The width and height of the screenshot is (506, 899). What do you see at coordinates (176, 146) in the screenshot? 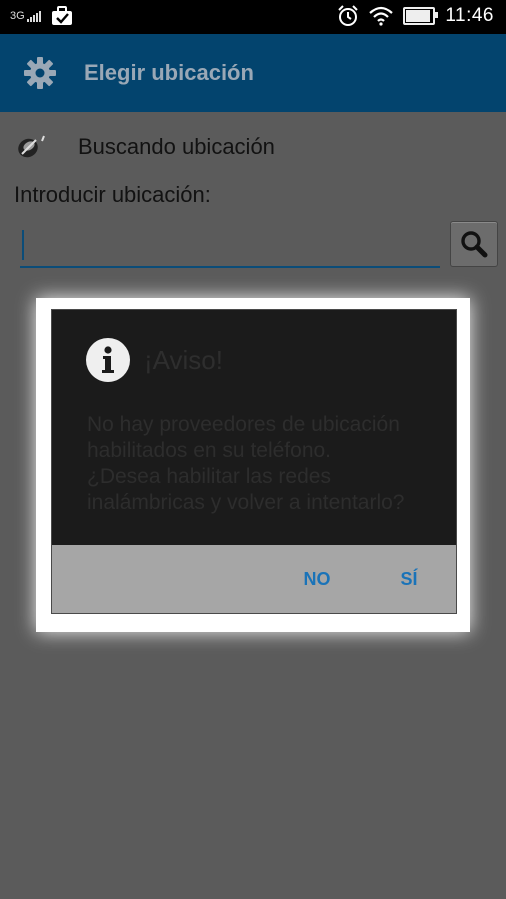
I see `location-status-text: Buscando ubicación` at bounding box center [176, 146].